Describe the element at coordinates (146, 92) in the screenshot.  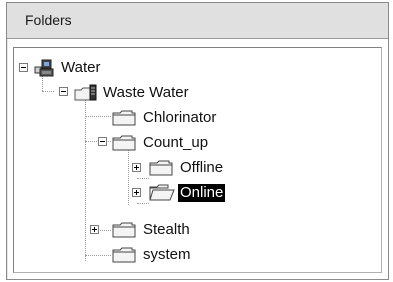
I see `tree-item-label: Waste Water` at that location.